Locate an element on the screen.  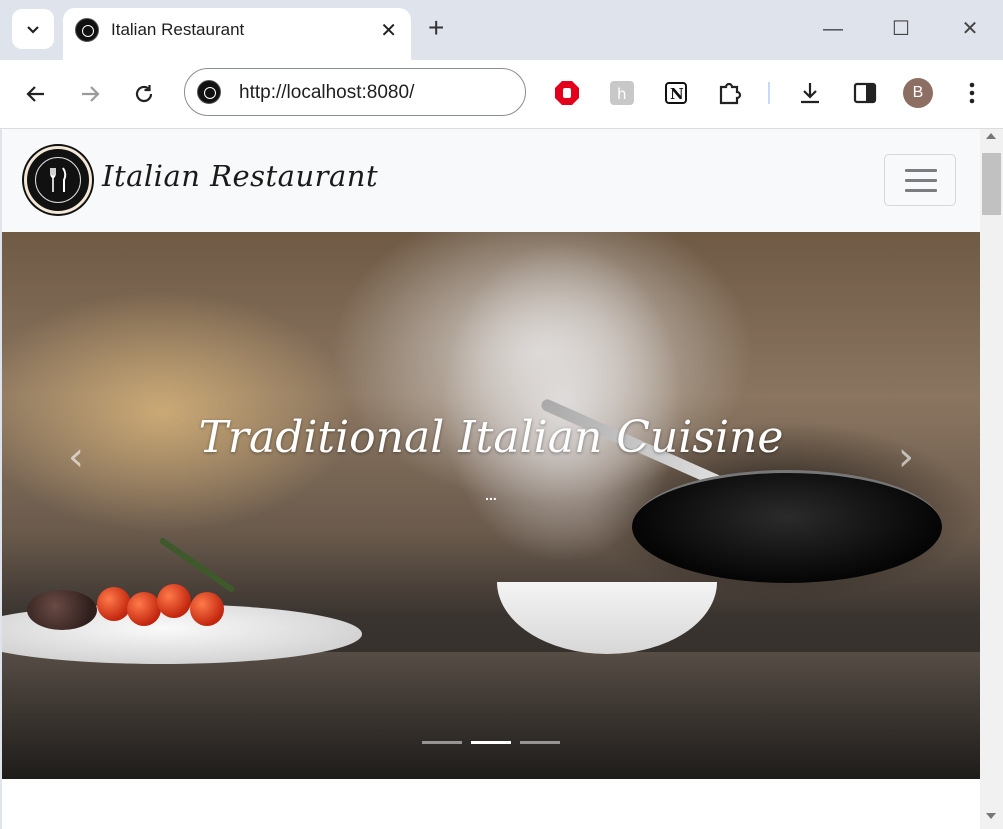
tab-title: Italian Restaurant is located at coordinates (178, 29).